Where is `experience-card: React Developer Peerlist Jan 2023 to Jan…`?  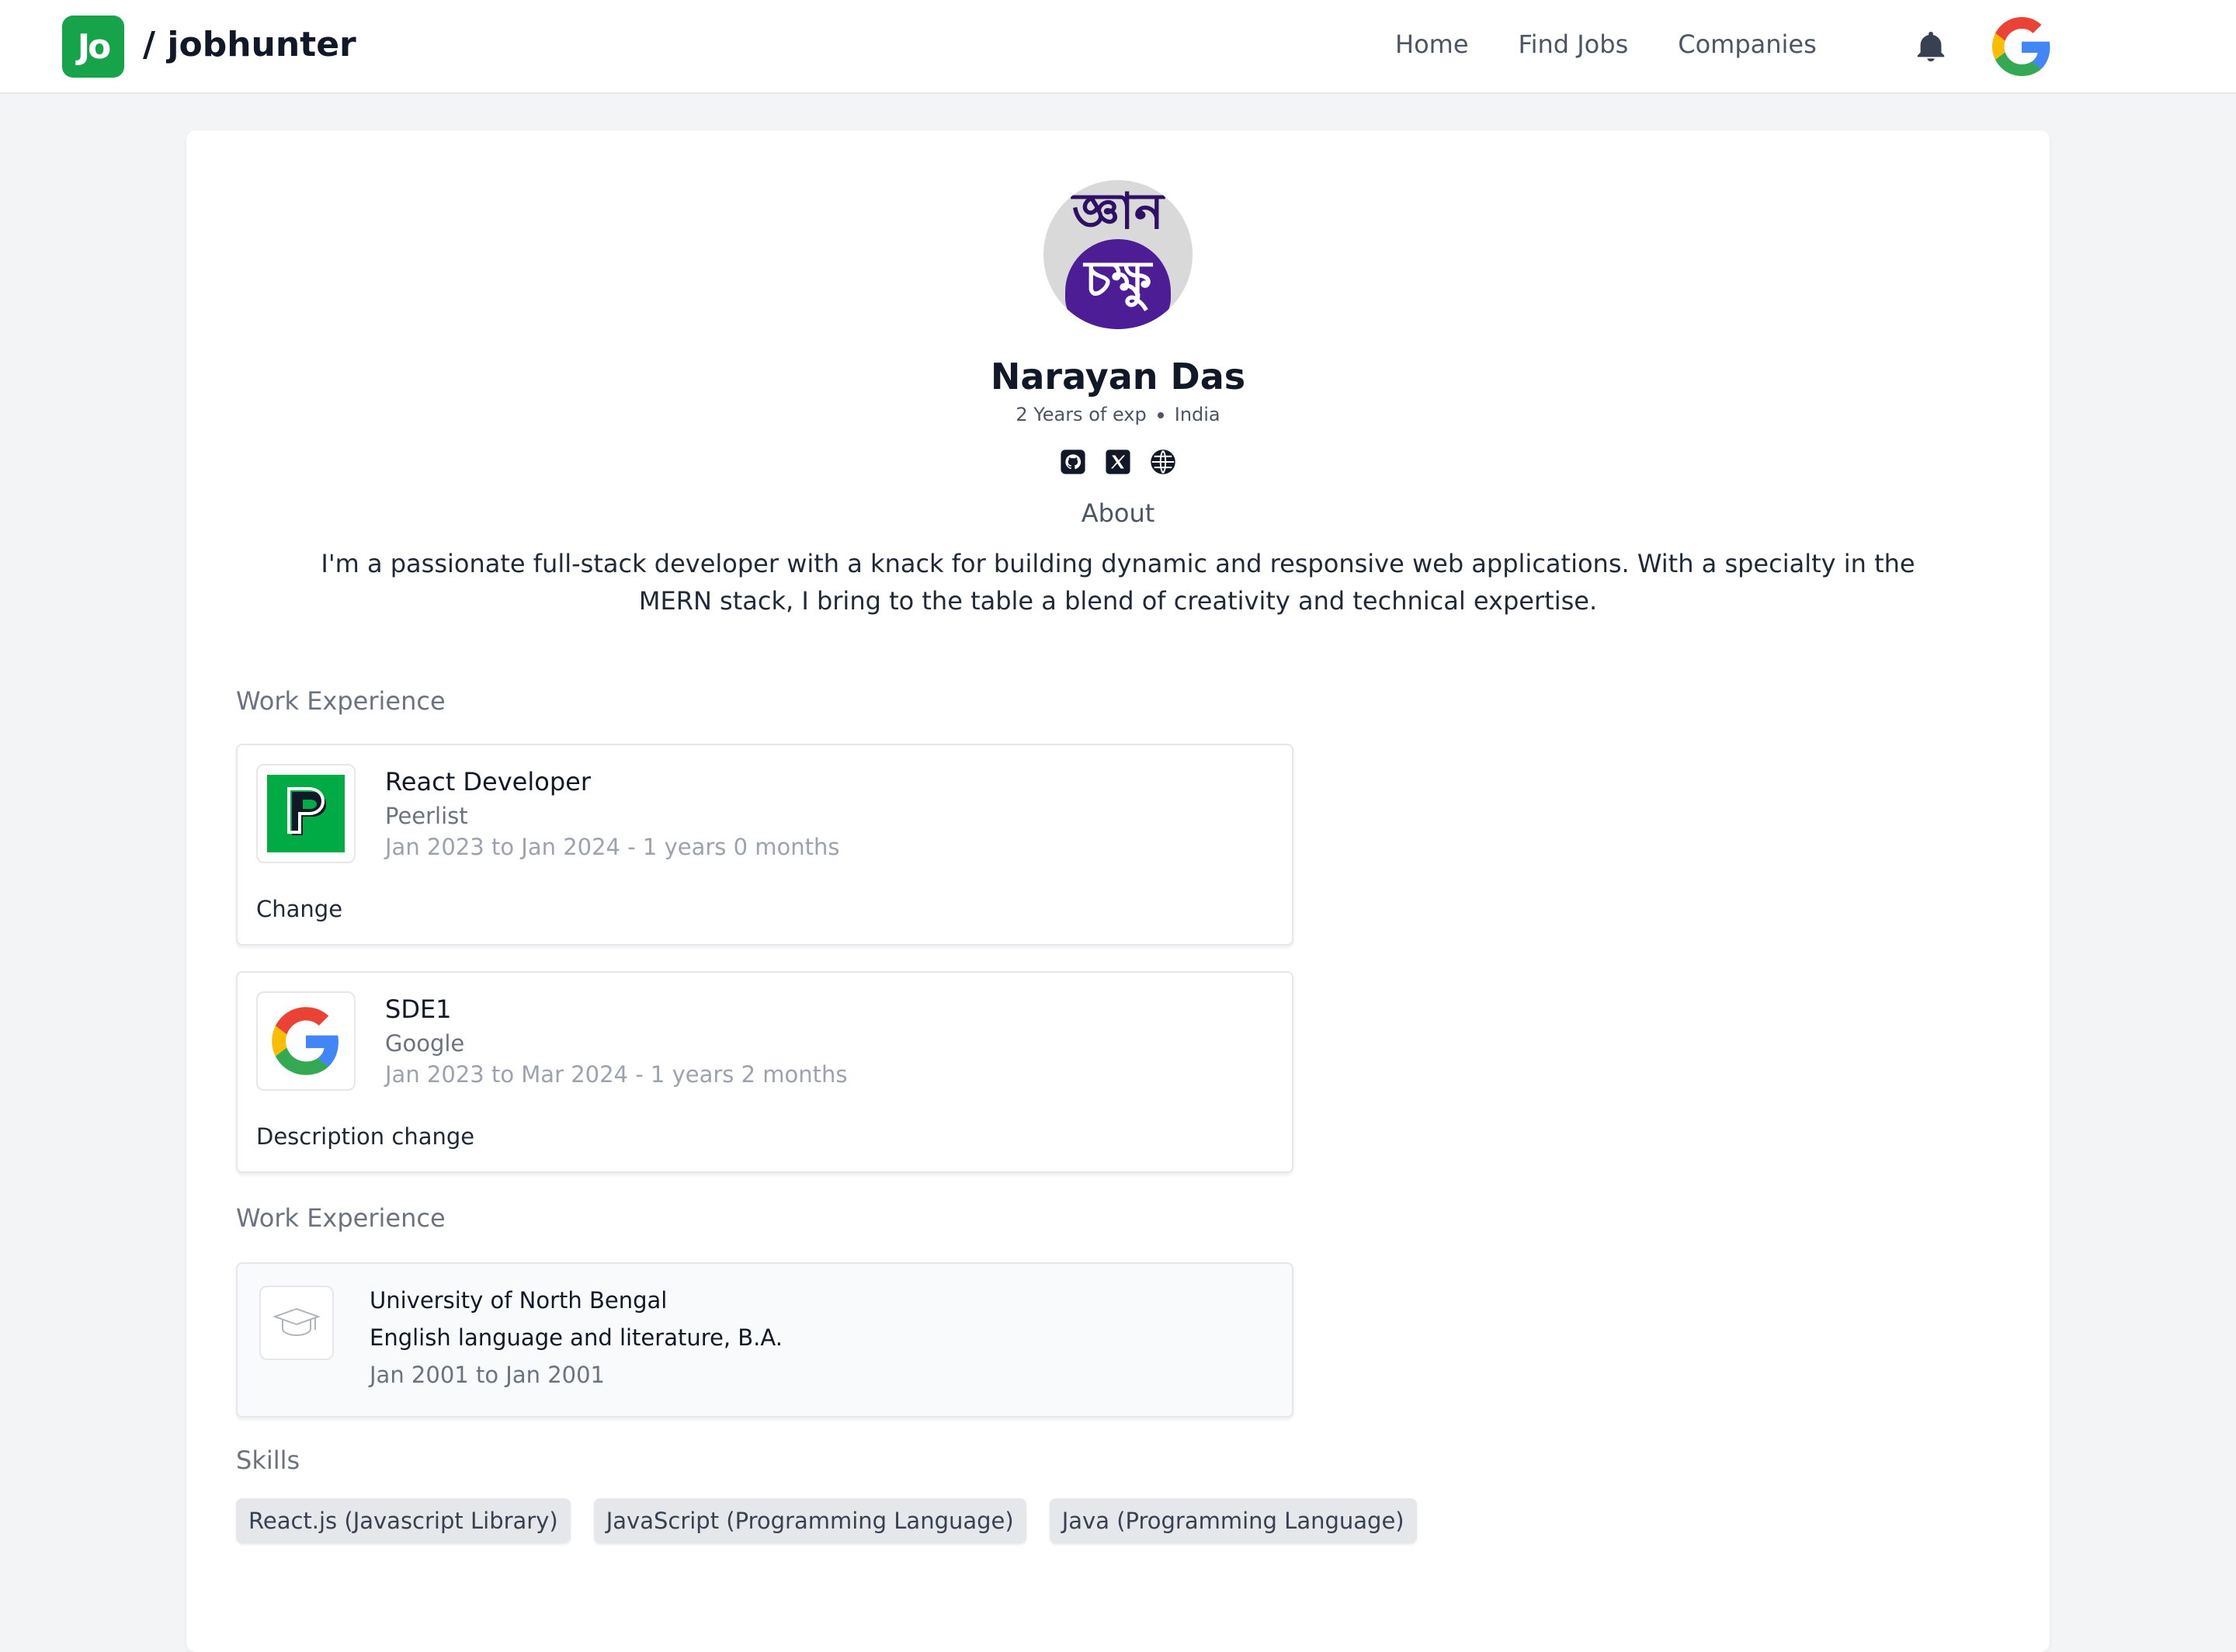
experience-card: React Developer Peerlist Jan 2023 to Jan… is located at coordinates (764, 845).